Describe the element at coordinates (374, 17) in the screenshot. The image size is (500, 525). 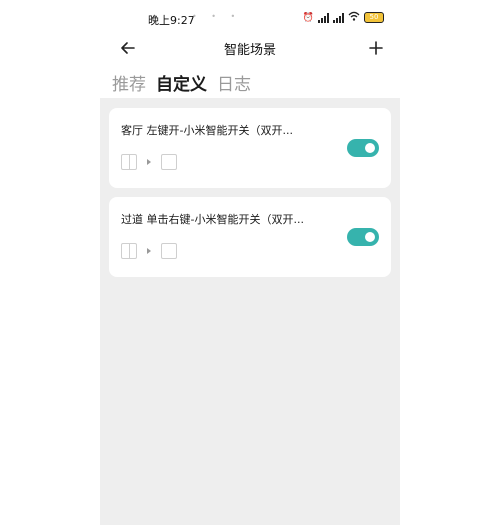
I see `battery-icon: 50` at that location.